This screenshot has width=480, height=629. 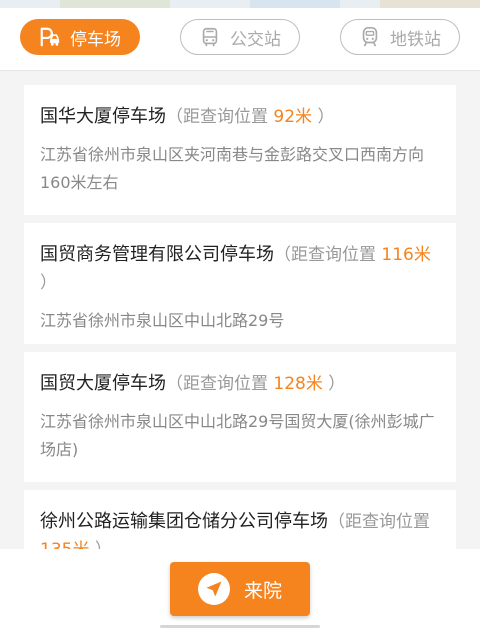 I want to click on list-item-title: 国贸大厦停车场（距查询位置 128米 ）, so click(x=240, y=384).